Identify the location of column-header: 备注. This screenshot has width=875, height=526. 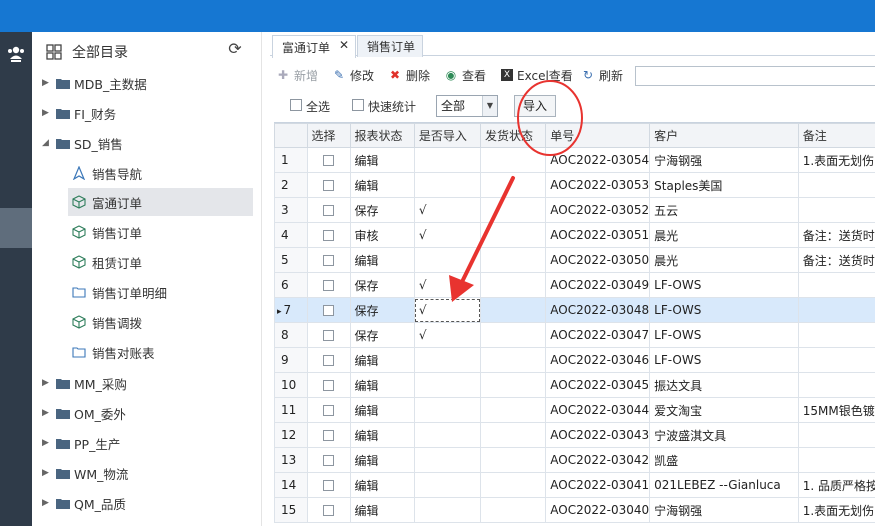
(836, 135).